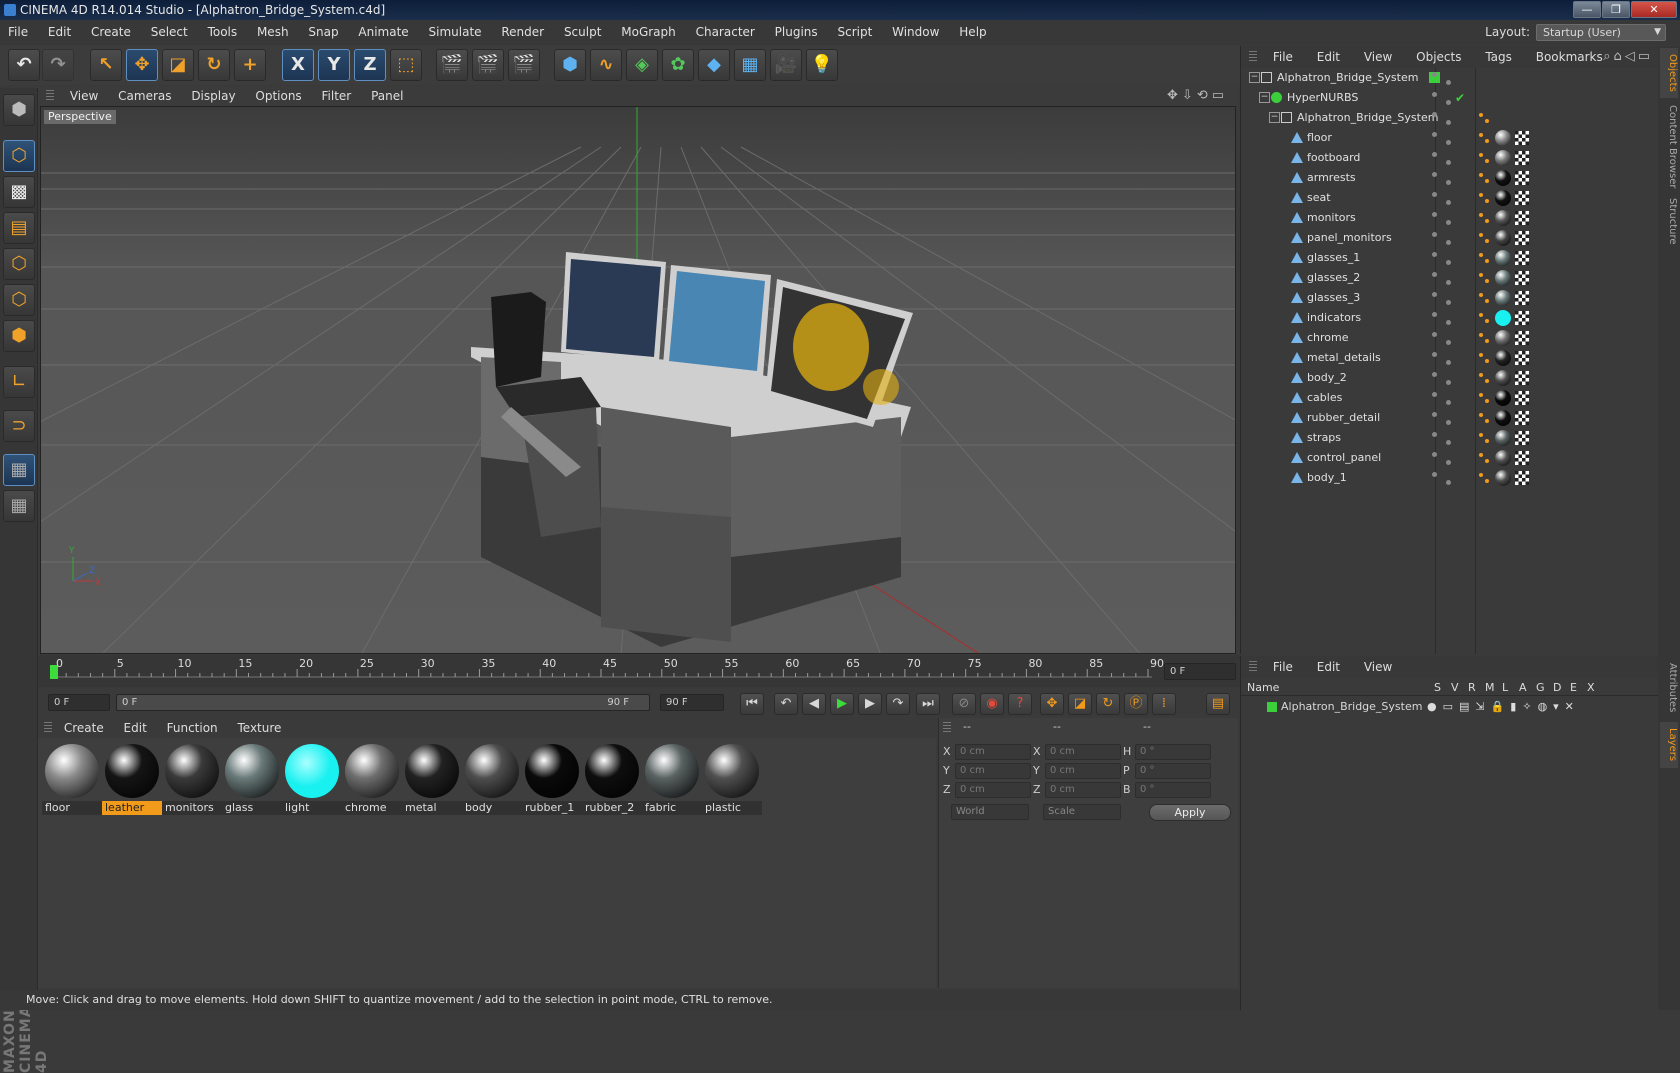 The image size is (1680, 1073). What do you see at coordinates (1083, 771) in the screenshot?
I see `coordinate-value-field: 0 cm` at bounding box center [1083, 771].